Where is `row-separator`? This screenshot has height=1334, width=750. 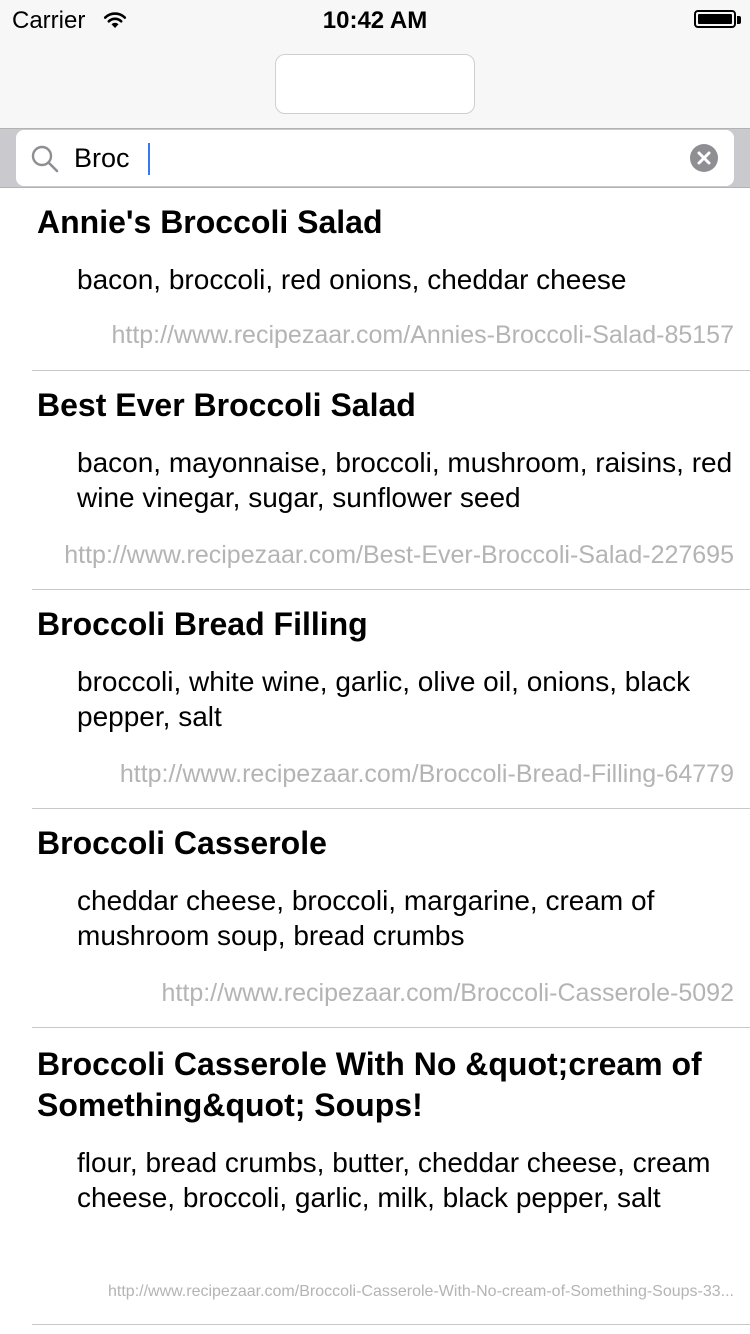
row-separator is located at coordinates (391, 1324).